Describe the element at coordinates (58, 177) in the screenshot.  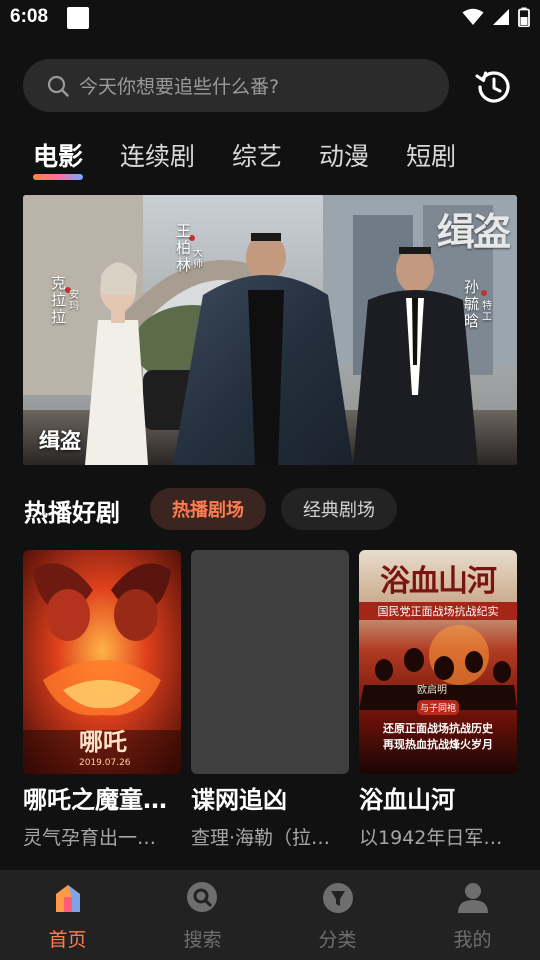
I see `tab-active-indicator` at that location.